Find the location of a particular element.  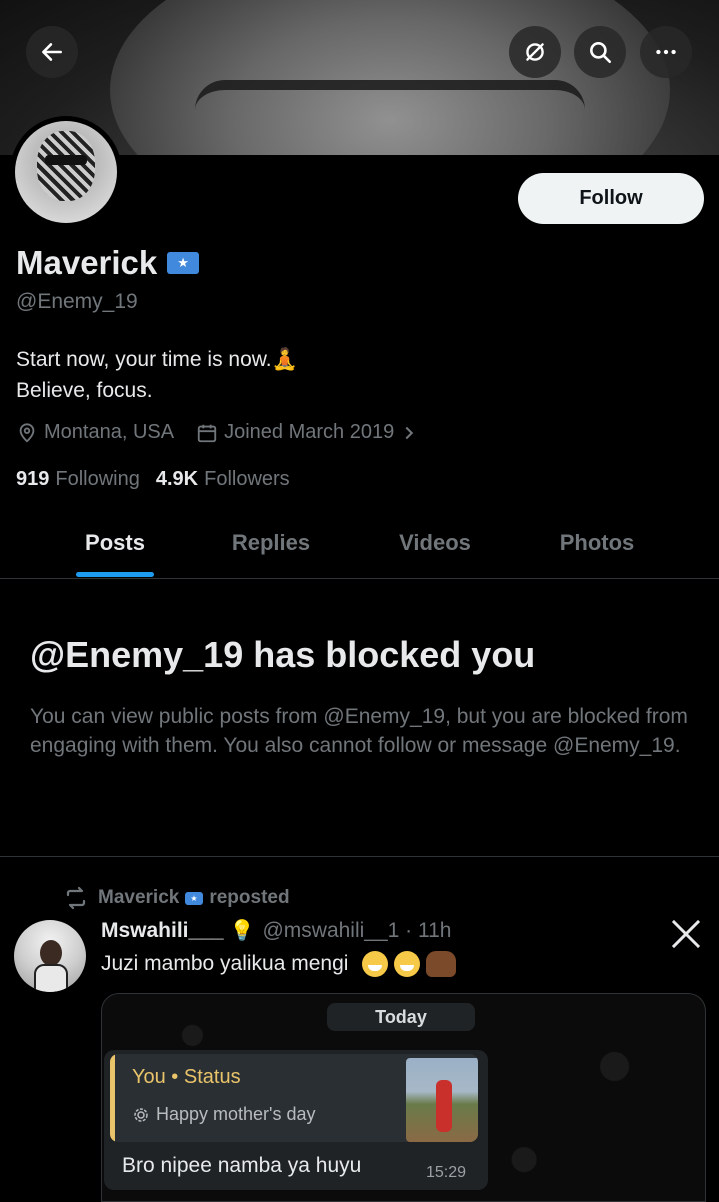

profile-location: Montana, USA is located at coordinates (95, 432).